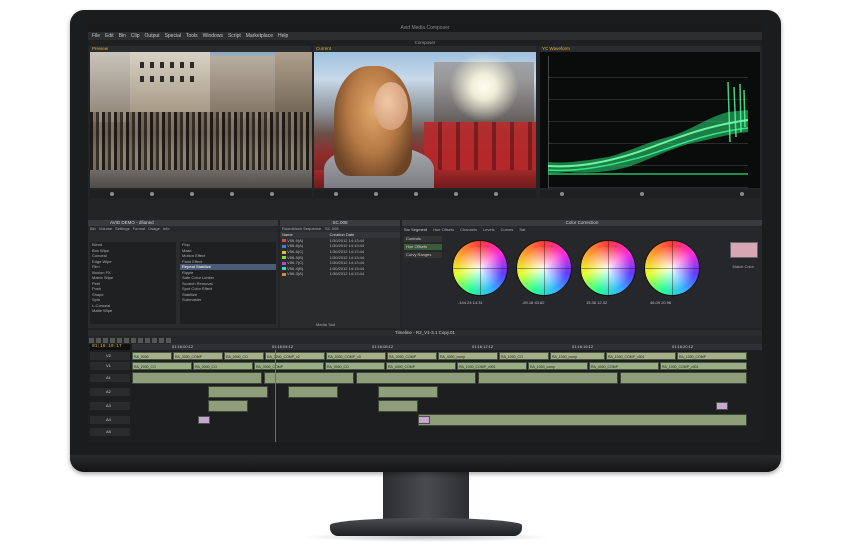 Image resolution: width=850 pixels, height=550 pixels. I want to click on track-header-a4: A4, so click(110, 420).